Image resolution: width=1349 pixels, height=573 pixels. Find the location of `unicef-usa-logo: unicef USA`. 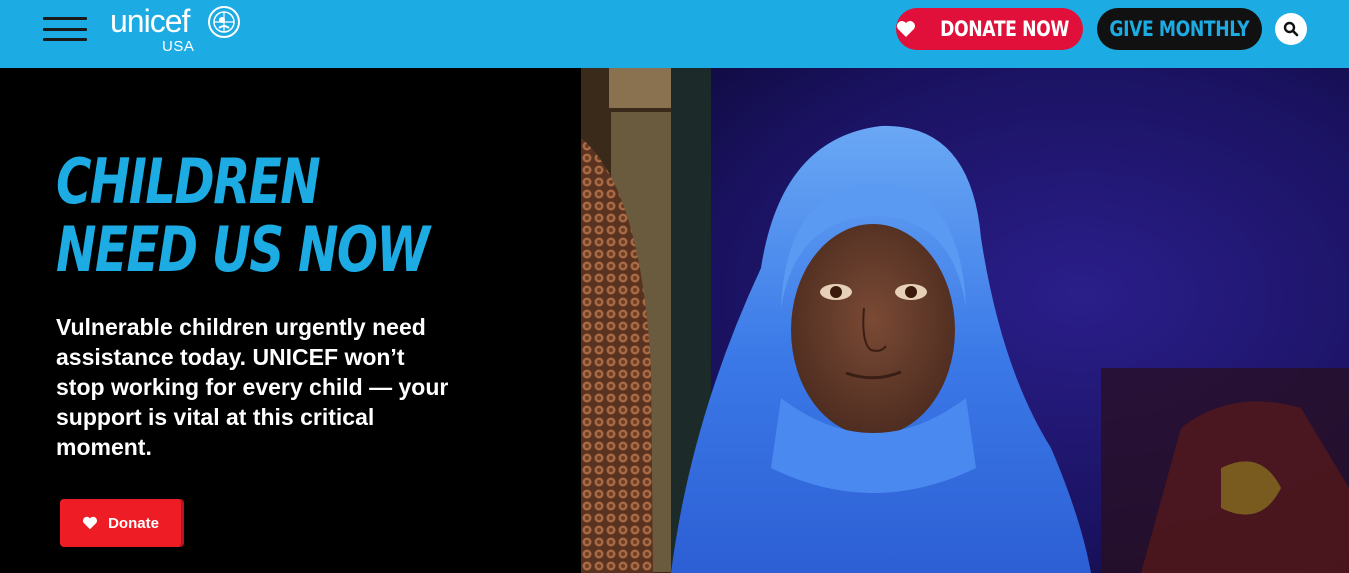

unicef-usa-logo: unicef USA is located at coordinates (180, 30).